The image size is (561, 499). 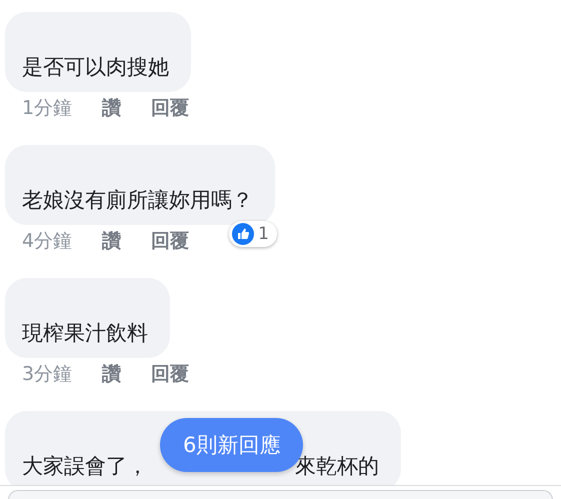 What do you see at coordinates (47, 108) in the screenshot?
I see `comment-time: 1分鐘` at bounding box center [47, 108].